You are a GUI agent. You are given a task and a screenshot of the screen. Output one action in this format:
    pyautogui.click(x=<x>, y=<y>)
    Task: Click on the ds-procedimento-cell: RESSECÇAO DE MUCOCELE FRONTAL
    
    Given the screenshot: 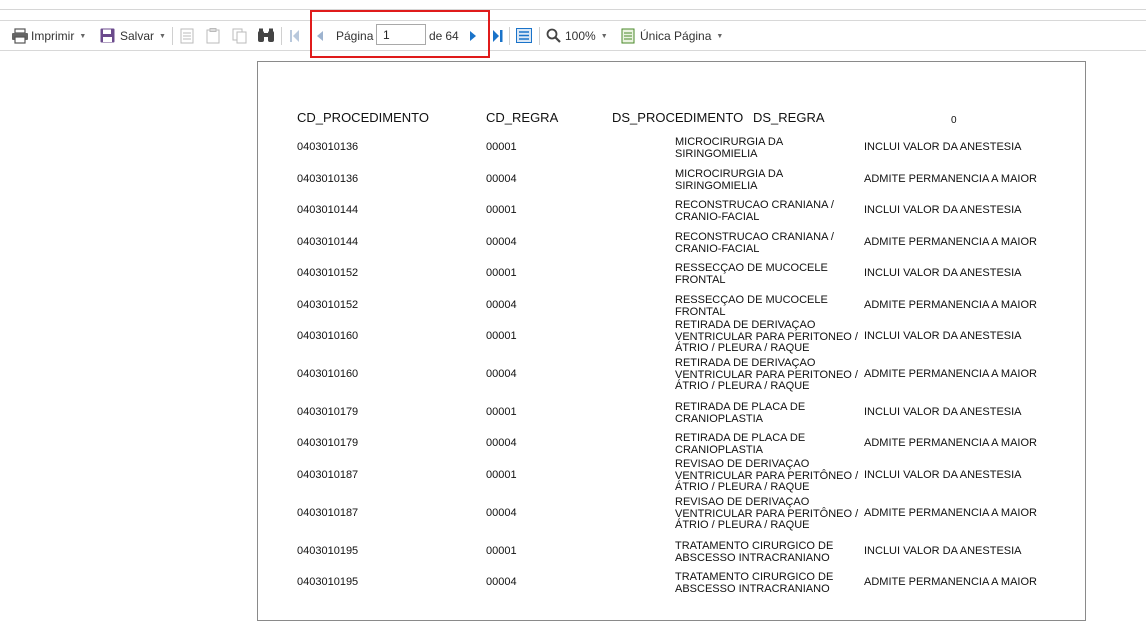 What is the action you would take?
    pyautogui.click(x=751, y=306)
    